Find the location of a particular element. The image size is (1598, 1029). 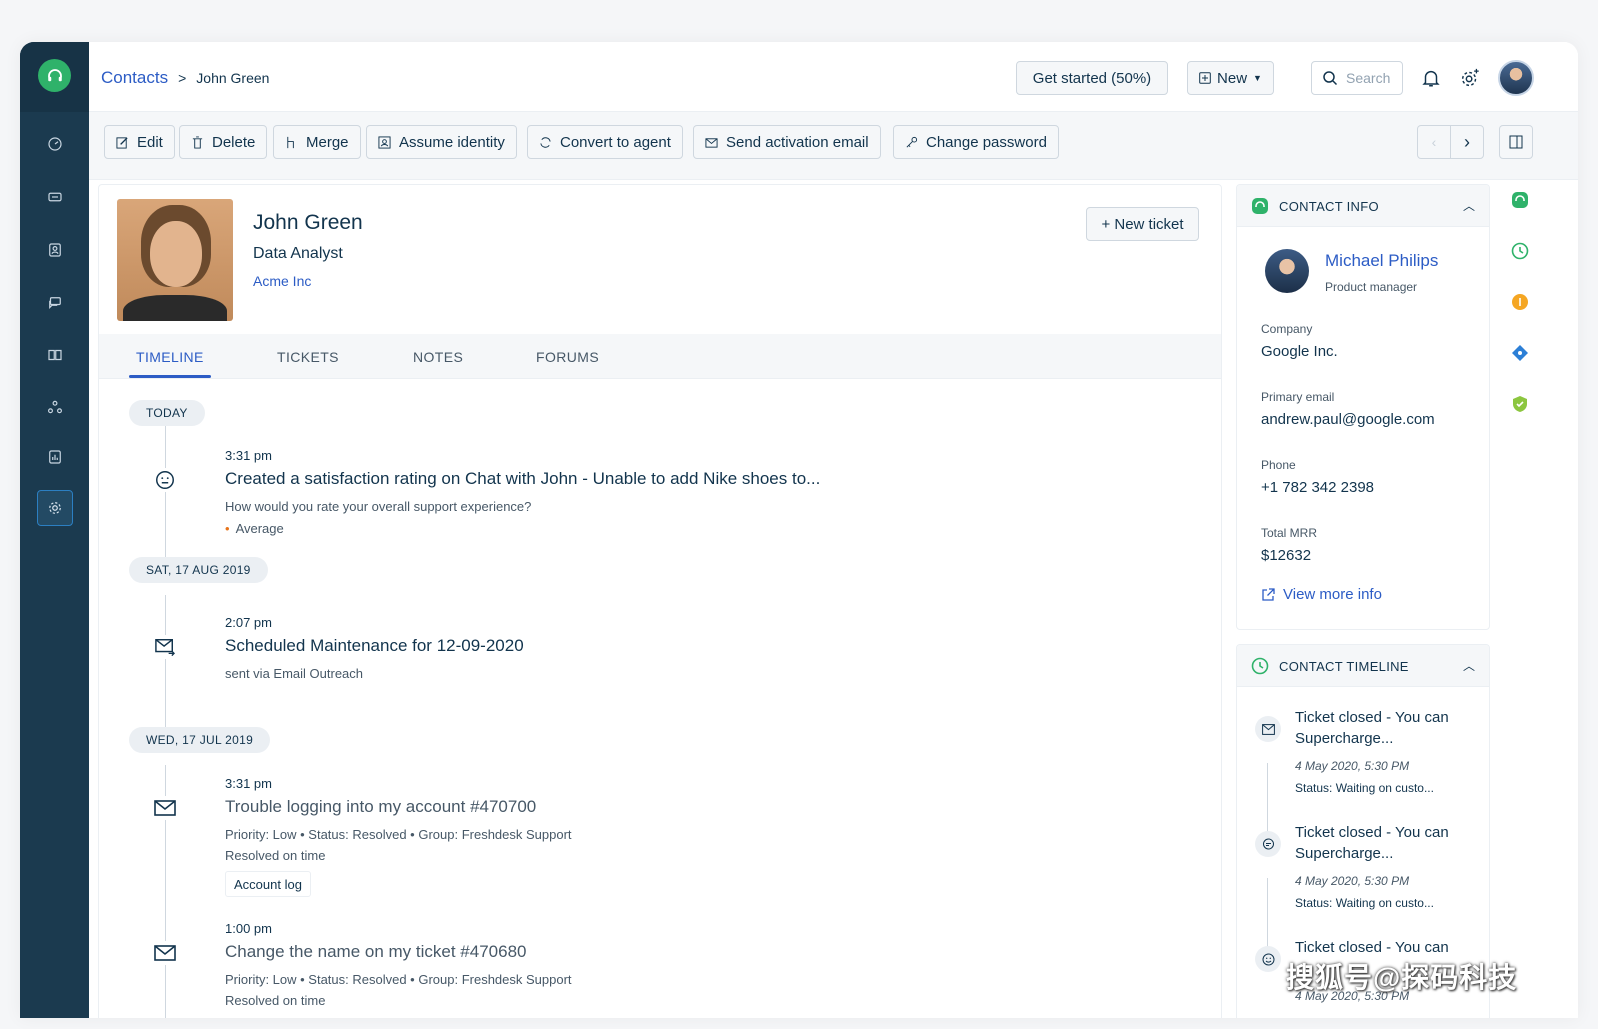

contact-timeline-header: CONTACT TIMELINE ︿ is located at coordinates (1363, 666).